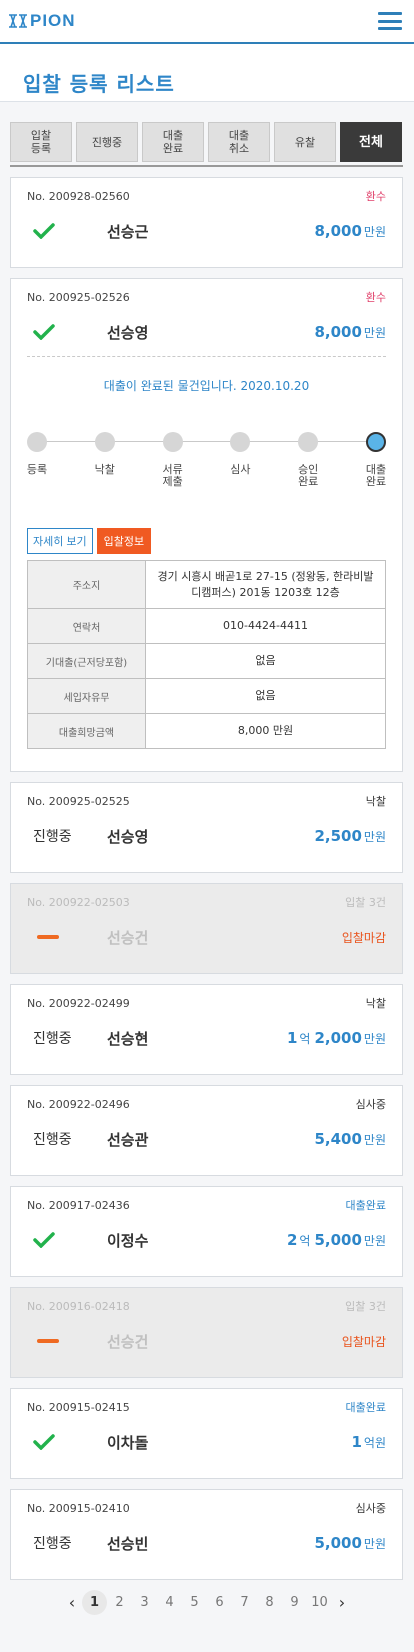 The width and height of the screenshot is (414, 1652). What do you see at coordinates (128, 1442) in the screenshot?
I see `borrower-name: 이차돌` at bounding box center [128, 1442].